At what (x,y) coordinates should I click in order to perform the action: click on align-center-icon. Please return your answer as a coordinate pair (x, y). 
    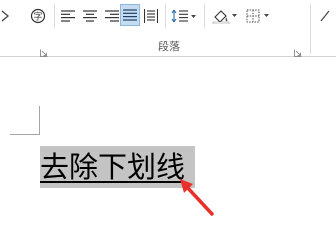
    Looking at the image, I should click on (90, 16).